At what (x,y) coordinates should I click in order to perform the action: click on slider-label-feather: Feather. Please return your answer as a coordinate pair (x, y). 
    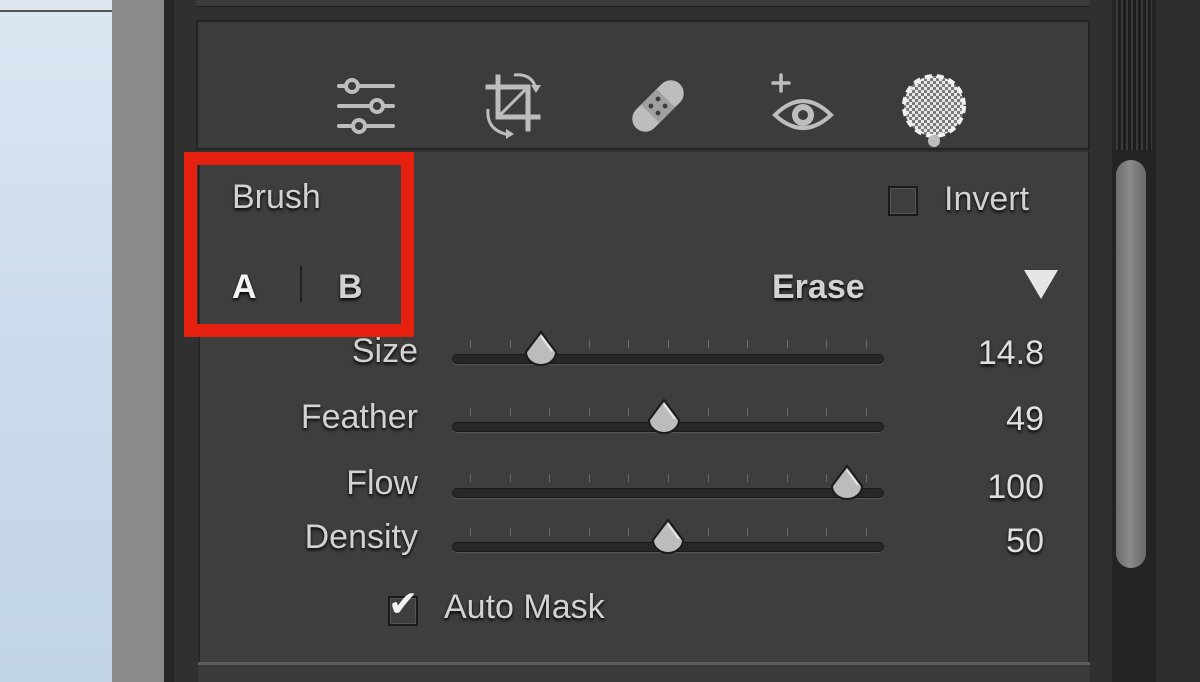
    Looking at the image, I should click on (359, 417).